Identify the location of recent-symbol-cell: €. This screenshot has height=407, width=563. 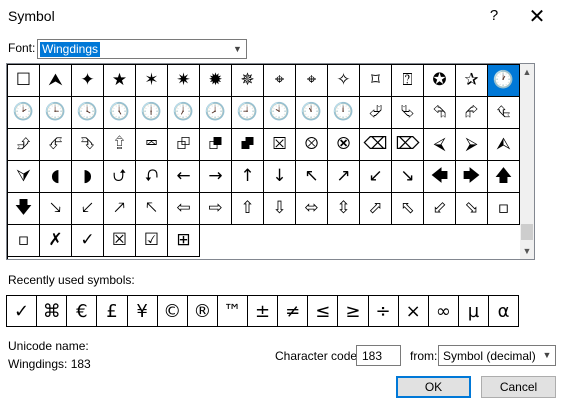
(82, 311).